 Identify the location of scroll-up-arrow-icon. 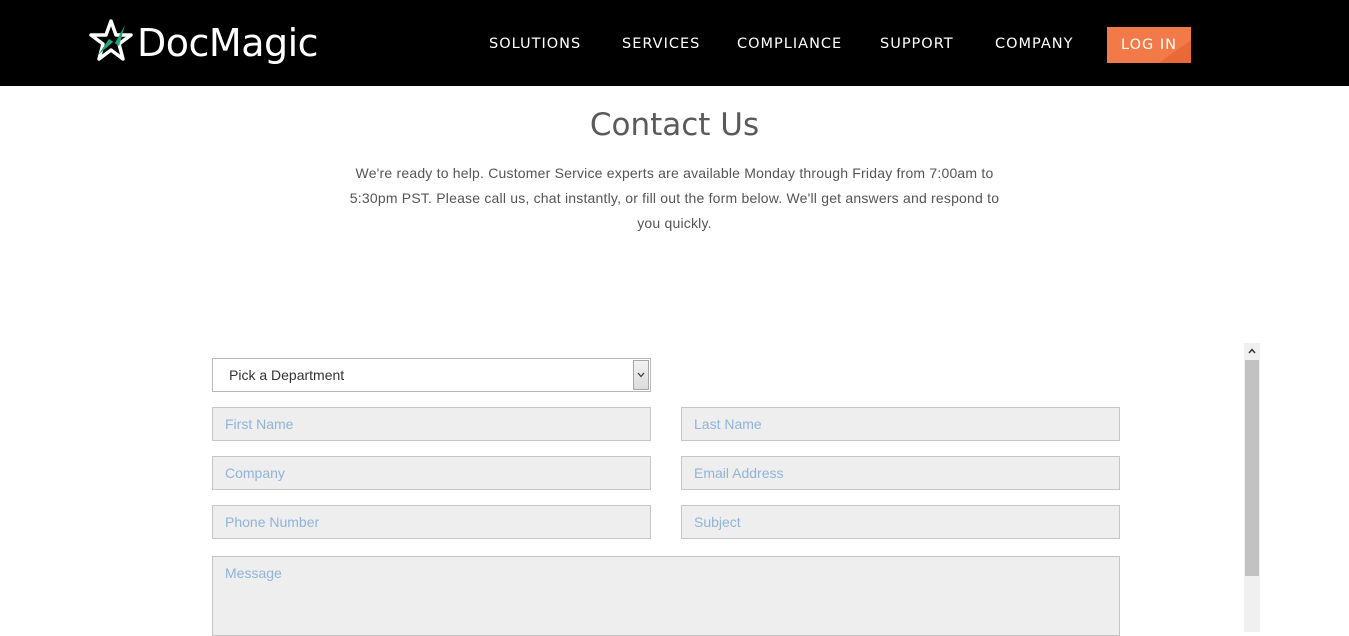
(1252, 351).